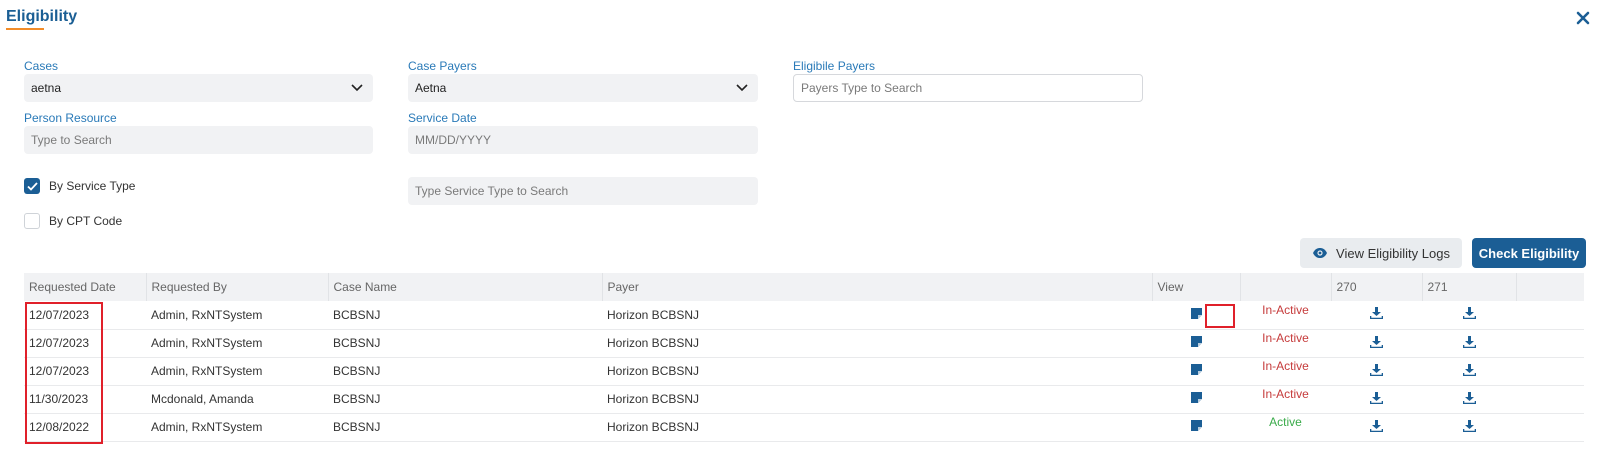 The height and width of the screenshot is (450, 1600). I want to click on header-view: View, so click(1196, 287).